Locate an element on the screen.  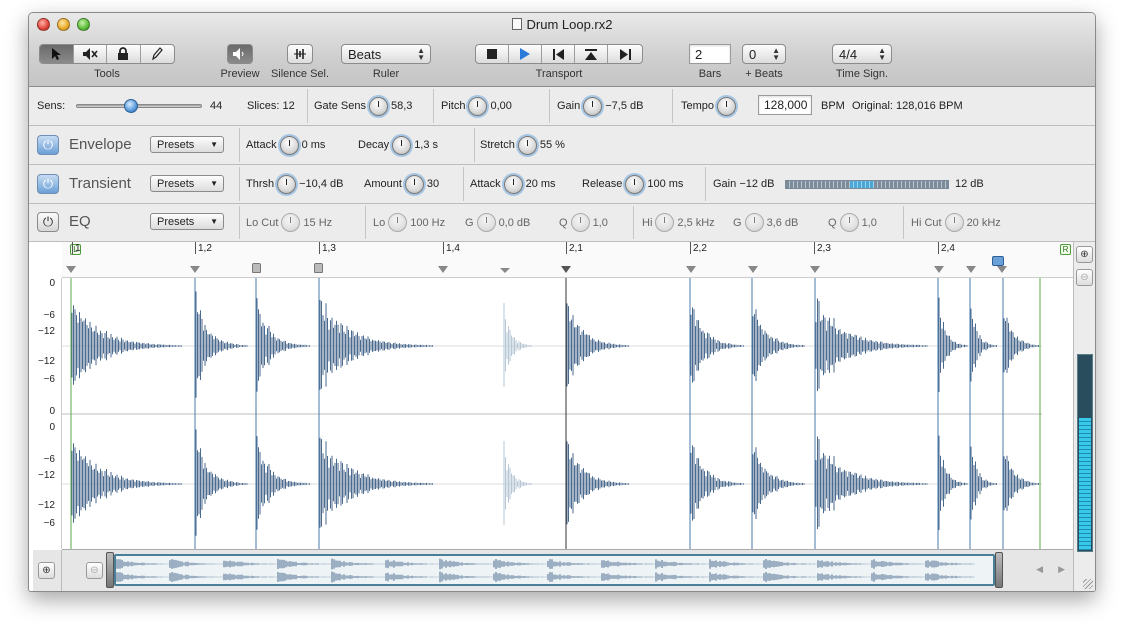
envelope-decay-knob is located at coordinates (402, 145).